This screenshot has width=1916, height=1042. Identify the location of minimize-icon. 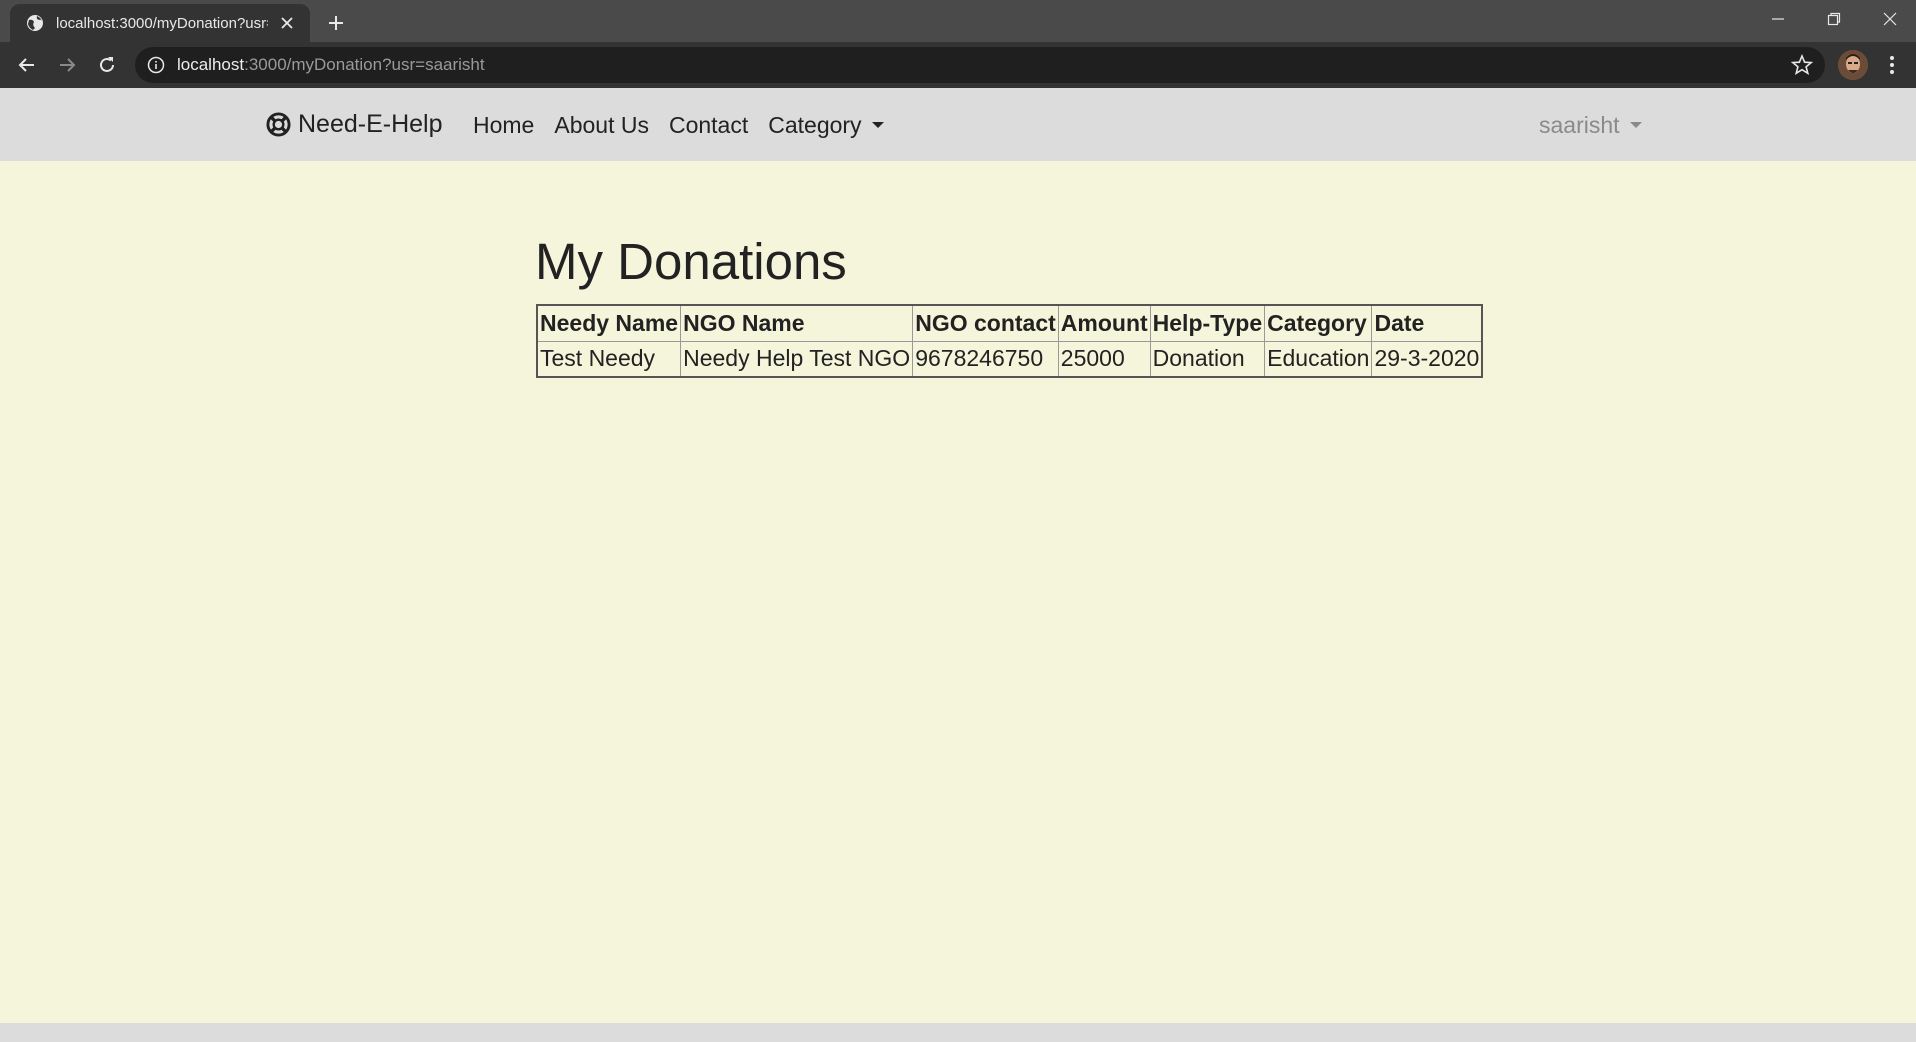
(1778, 19).